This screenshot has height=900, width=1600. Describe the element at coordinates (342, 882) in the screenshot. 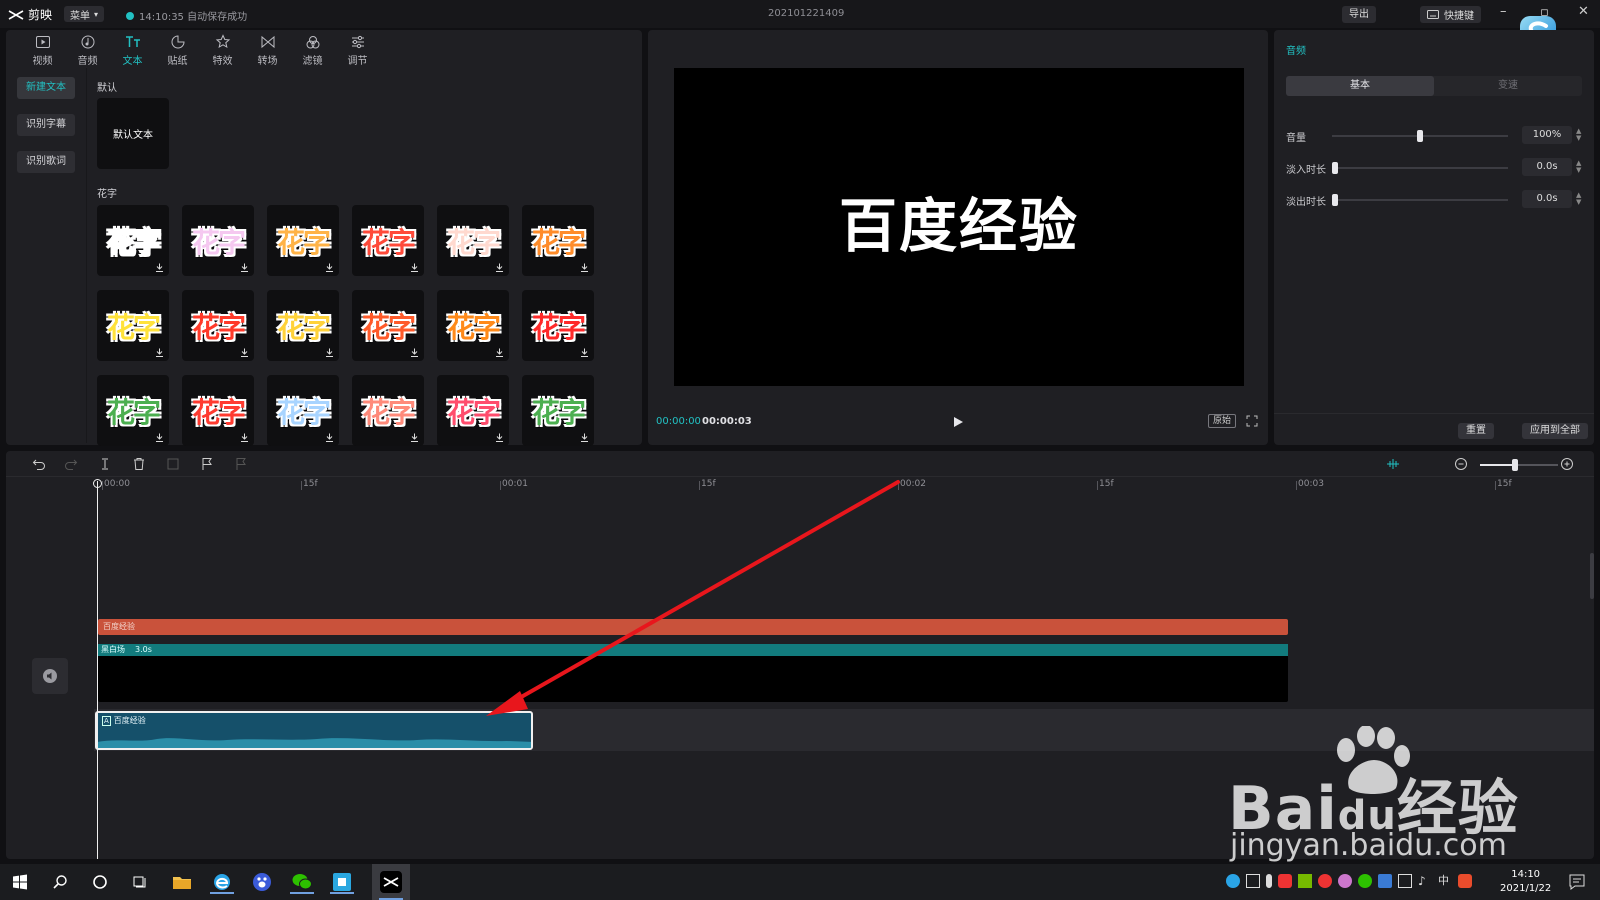

I see `screenshot-app-button` at that location.